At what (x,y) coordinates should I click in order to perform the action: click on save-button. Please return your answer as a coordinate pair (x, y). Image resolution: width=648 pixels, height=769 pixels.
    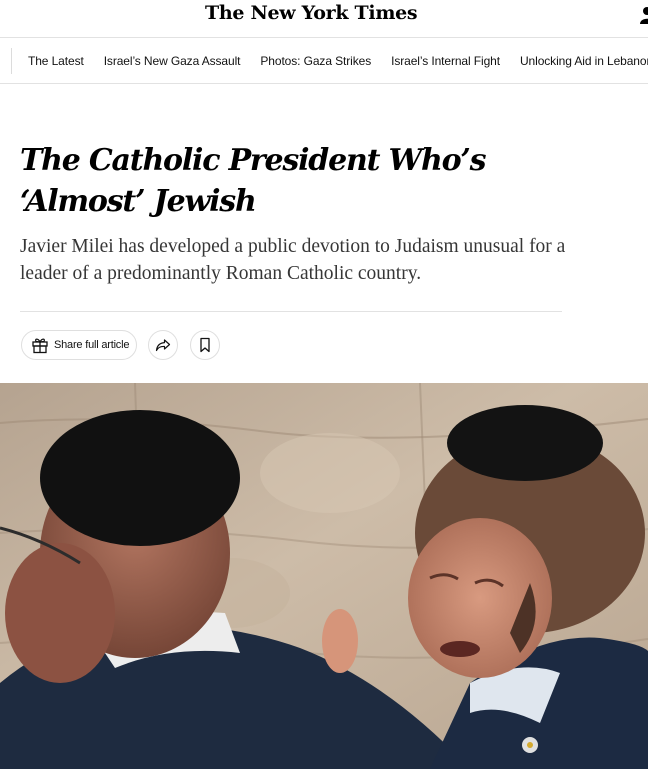
    Looking at the image, I should click on (205, 345).